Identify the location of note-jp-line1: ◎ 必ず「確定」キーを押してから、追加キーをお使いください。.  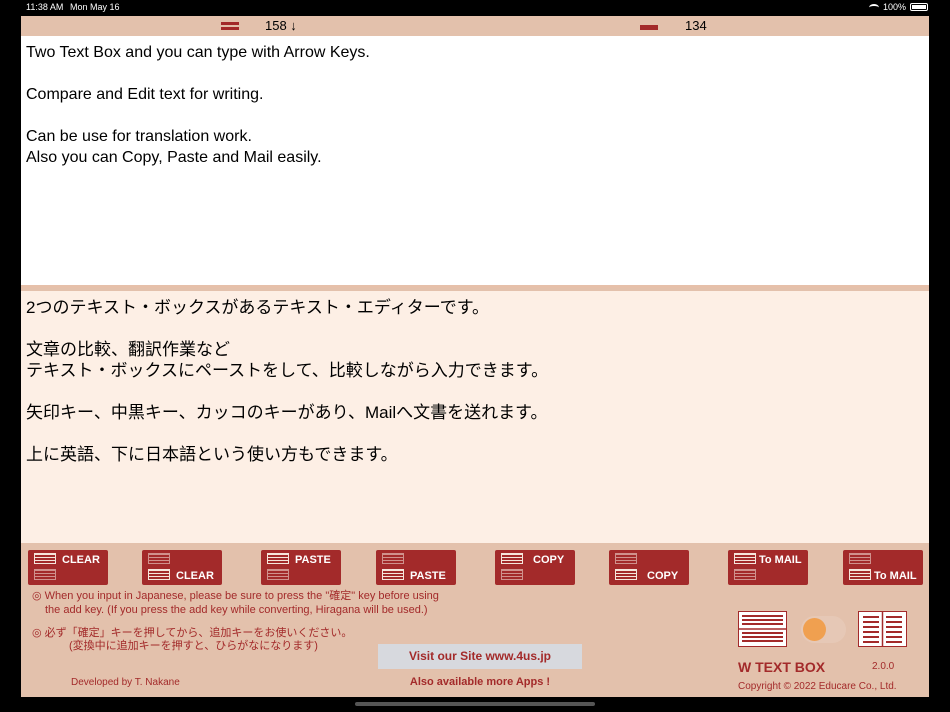
(192, 633).